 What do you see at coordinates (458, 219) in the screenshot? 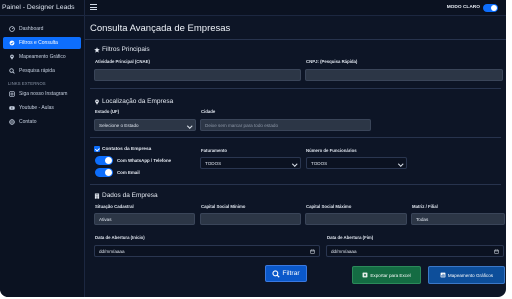
I see `matriz-filial-input: Todas` at bounding box center [458, 219].